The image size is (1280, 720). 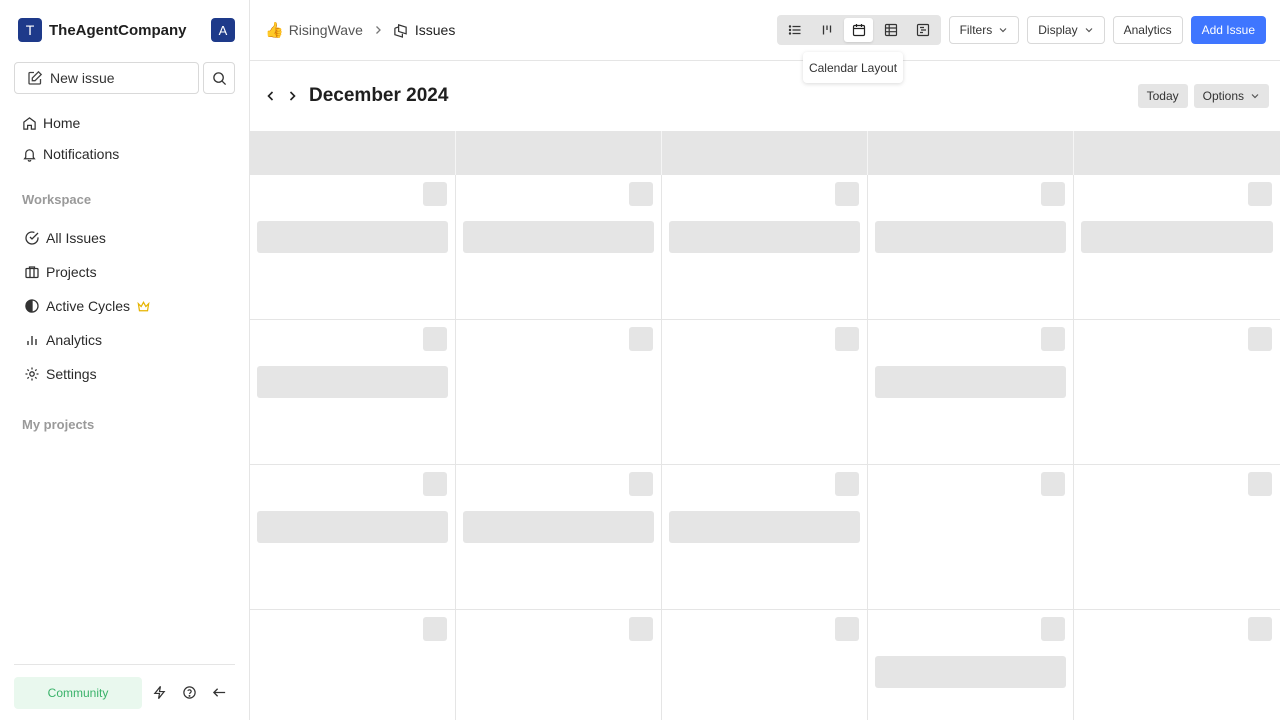 I want to click on filters-label: Filters, so click(x=976, y=30).